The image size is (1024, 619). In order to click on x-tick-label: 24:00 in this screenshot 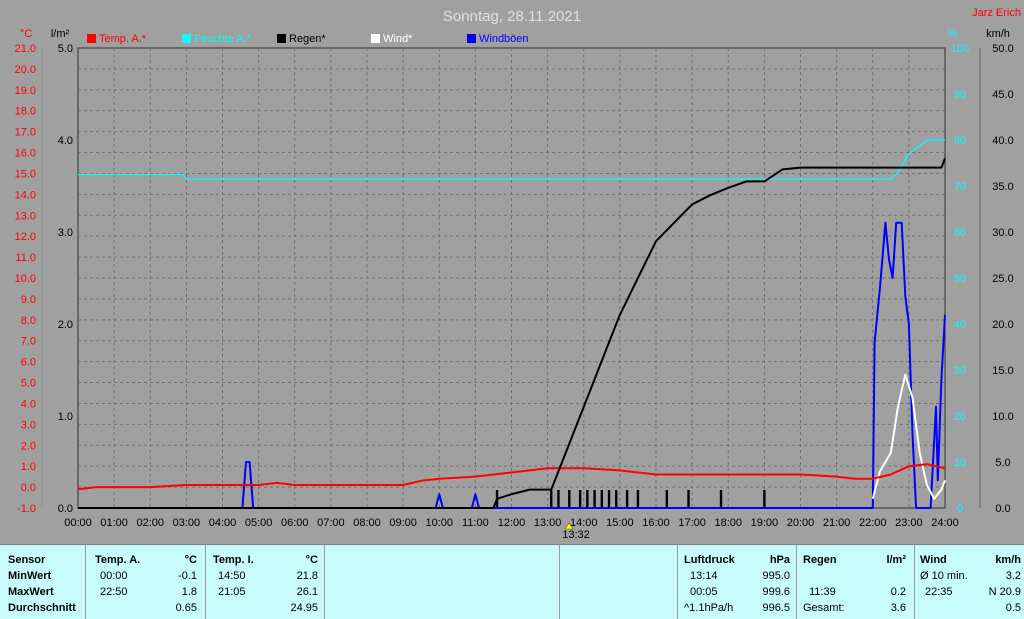, I will do `click(945, 523)`.